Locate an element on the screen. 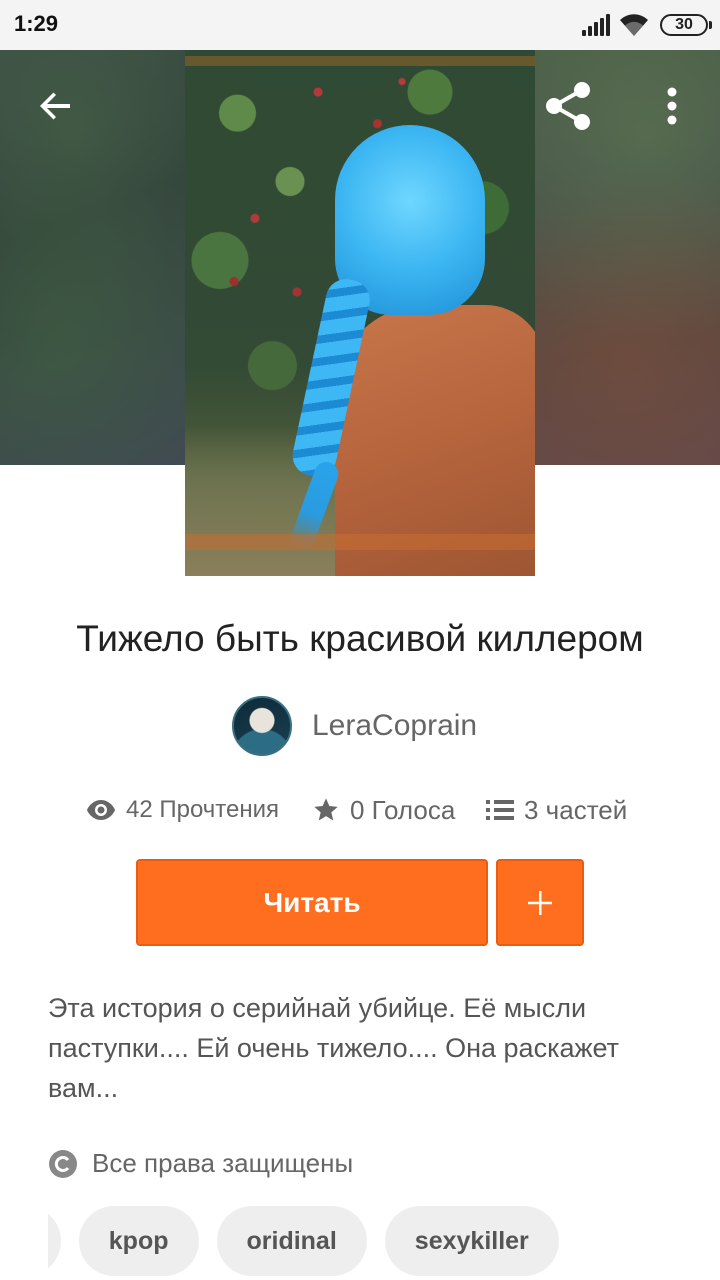 Image resolution: width=720 pixels, height=1280 pixels. tag-track: bots kpop oridinal sexykiller is located at coordinates (303, 1241).